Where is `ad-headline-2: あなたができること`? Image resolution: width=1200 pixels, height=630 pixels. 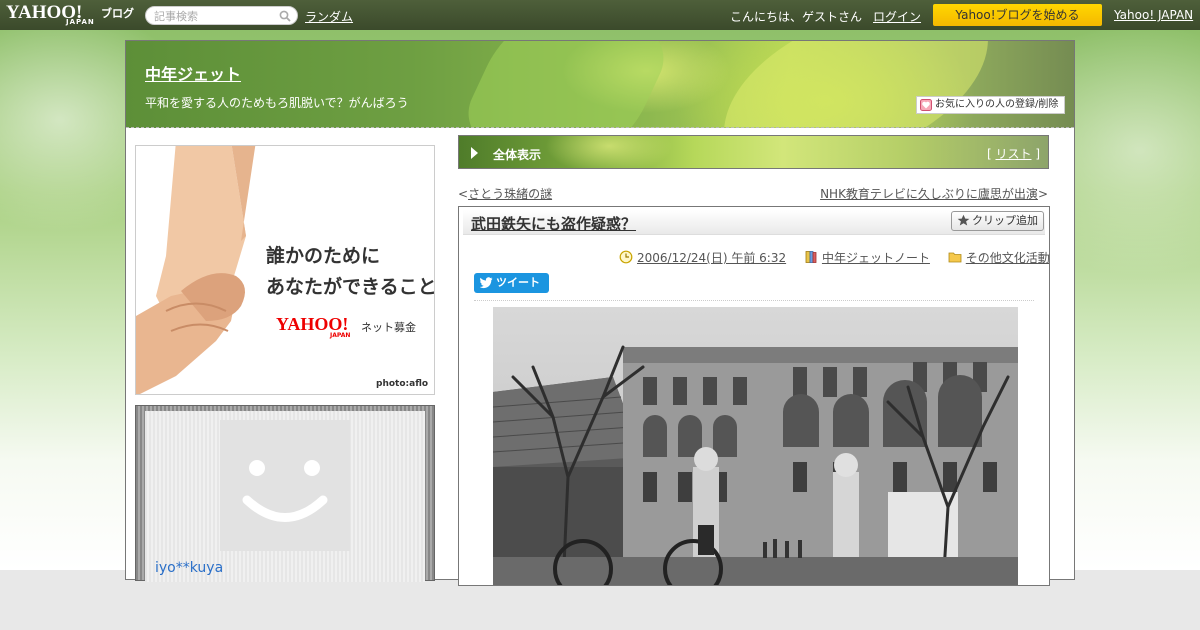
ad-headline-2: あなたができること is located at coordinates (350, 287).